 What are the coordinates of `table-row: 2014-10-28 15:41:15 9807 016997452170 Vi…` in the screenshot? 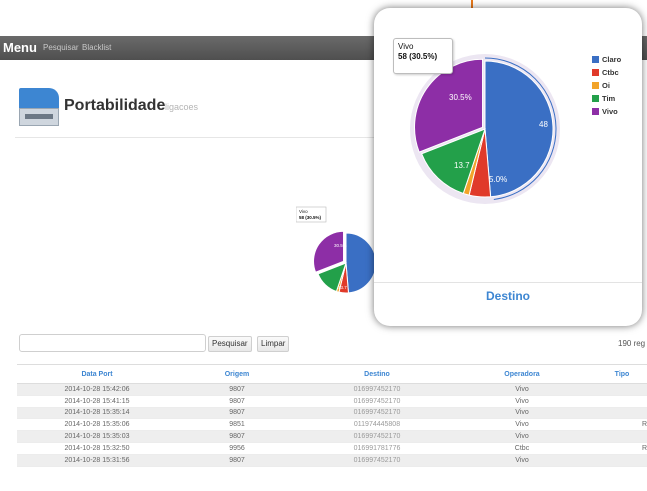 It's located at (332, 401).